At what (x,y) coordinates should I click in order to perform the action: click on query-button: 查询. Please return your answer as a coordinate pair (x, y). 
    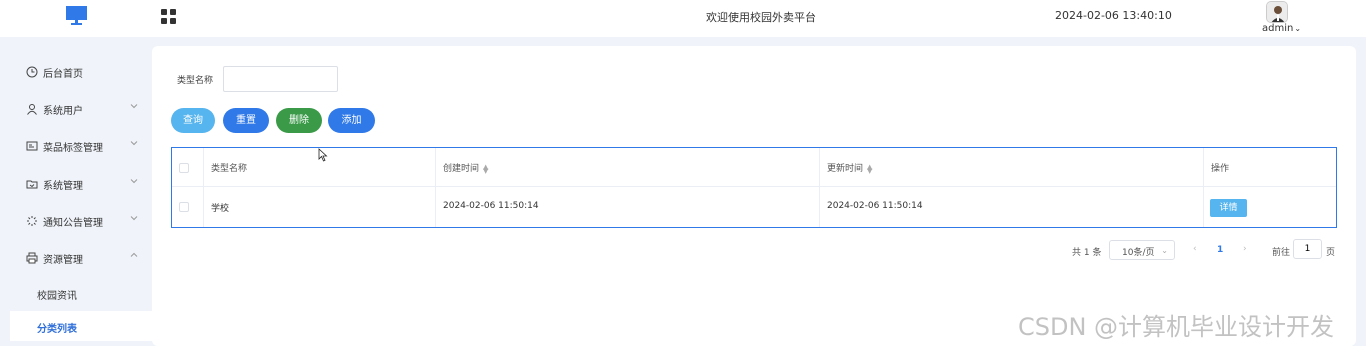
    Looking at the image, I should click on (193, 120).